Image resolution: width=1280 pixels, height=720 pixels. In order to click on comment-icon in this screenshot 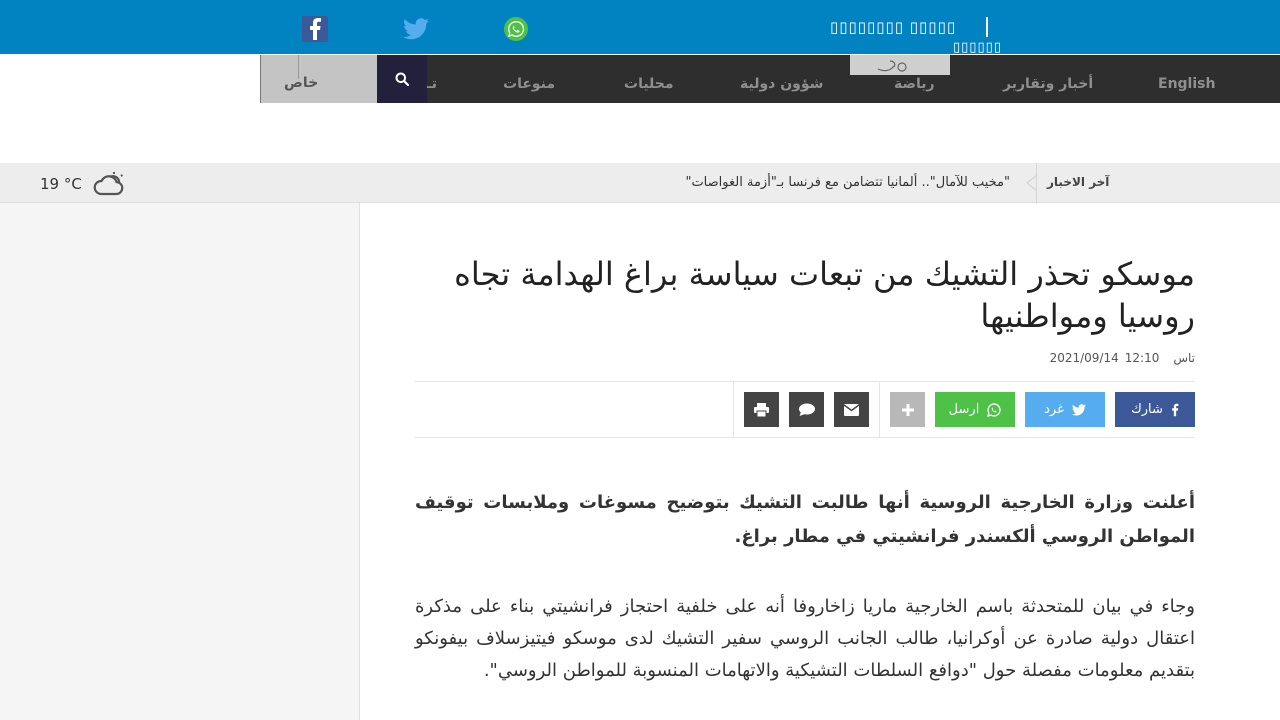, I will do `click(806, 409)`.